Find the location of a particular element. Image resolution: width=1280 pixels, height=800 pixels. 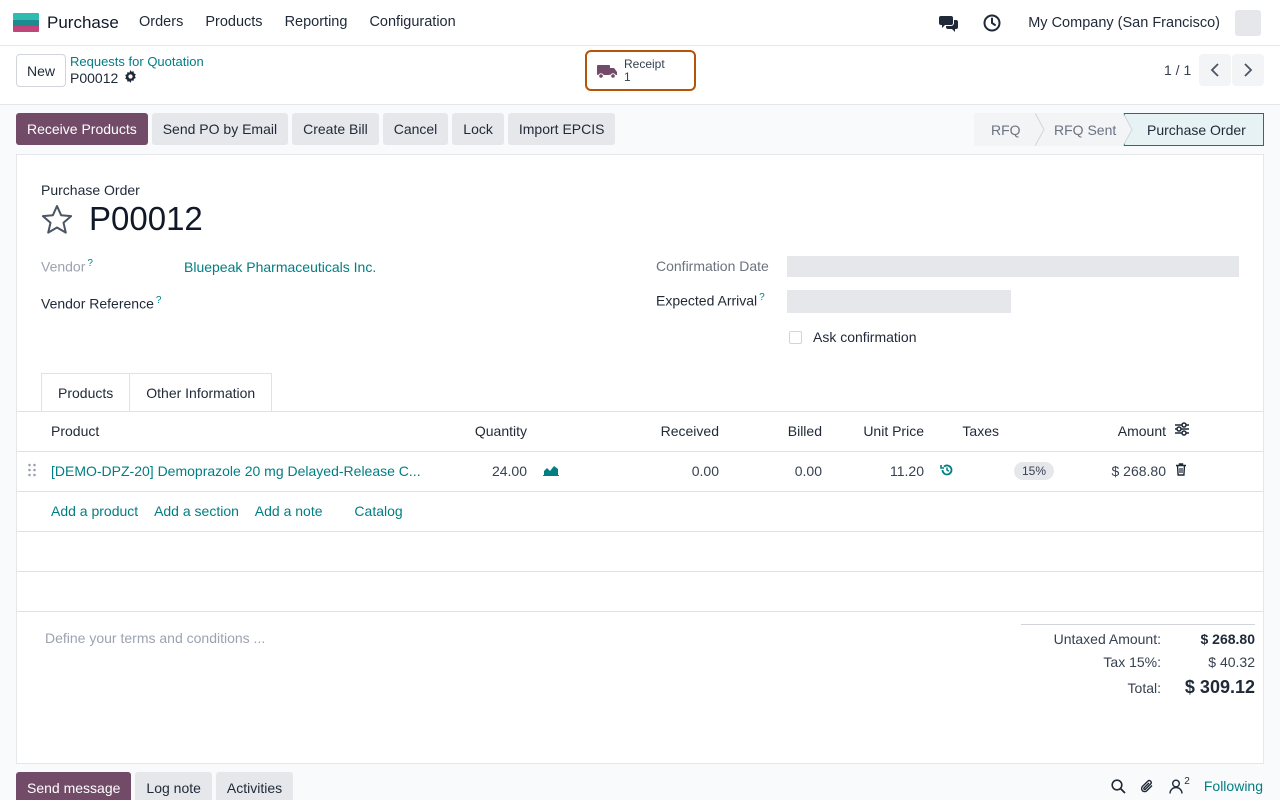

line-unit-price: 11.20 is located at coordinates (873, 471).